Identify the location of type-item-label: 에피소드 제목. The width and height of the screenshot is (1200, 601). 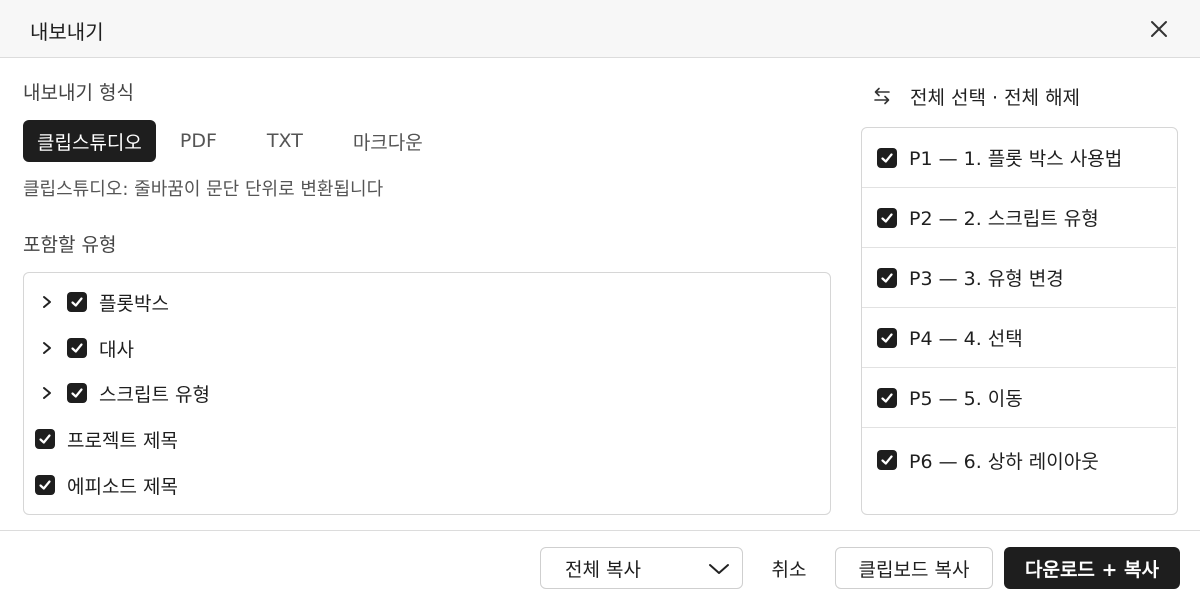
(122, 486).